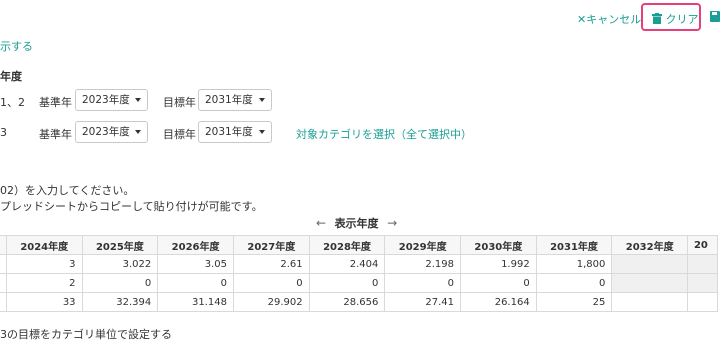  I want to click on clear-button: クリア, so click(675, 19).